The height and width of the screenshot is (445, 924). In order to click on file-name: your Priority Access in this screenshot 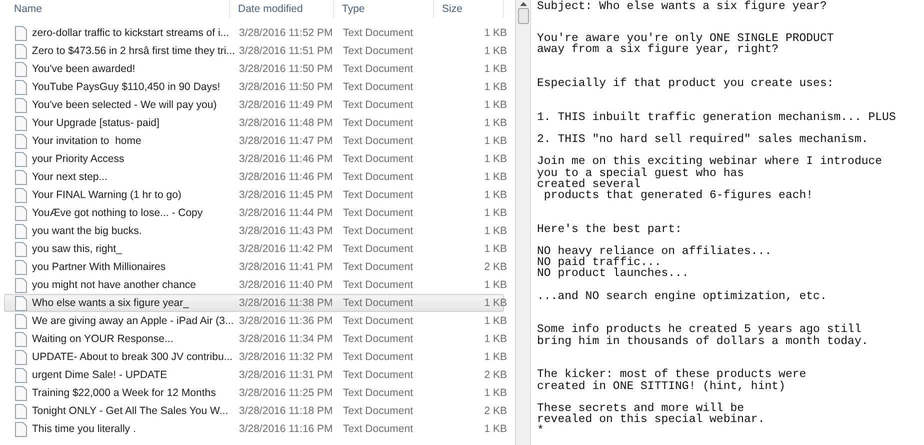, I will do `click(78, 159)`.